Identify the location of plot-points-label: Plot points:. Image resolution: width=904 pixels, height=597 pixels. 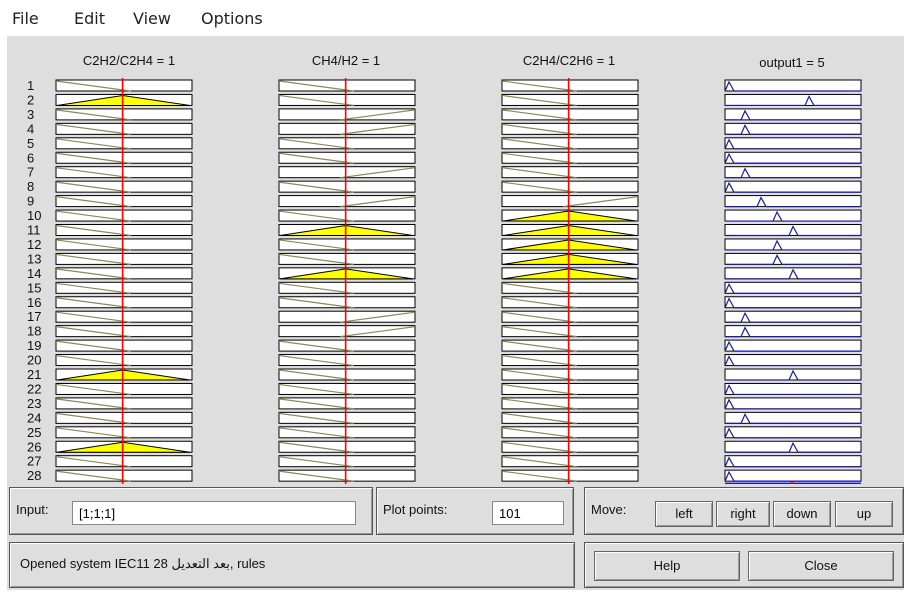
(415, 509).